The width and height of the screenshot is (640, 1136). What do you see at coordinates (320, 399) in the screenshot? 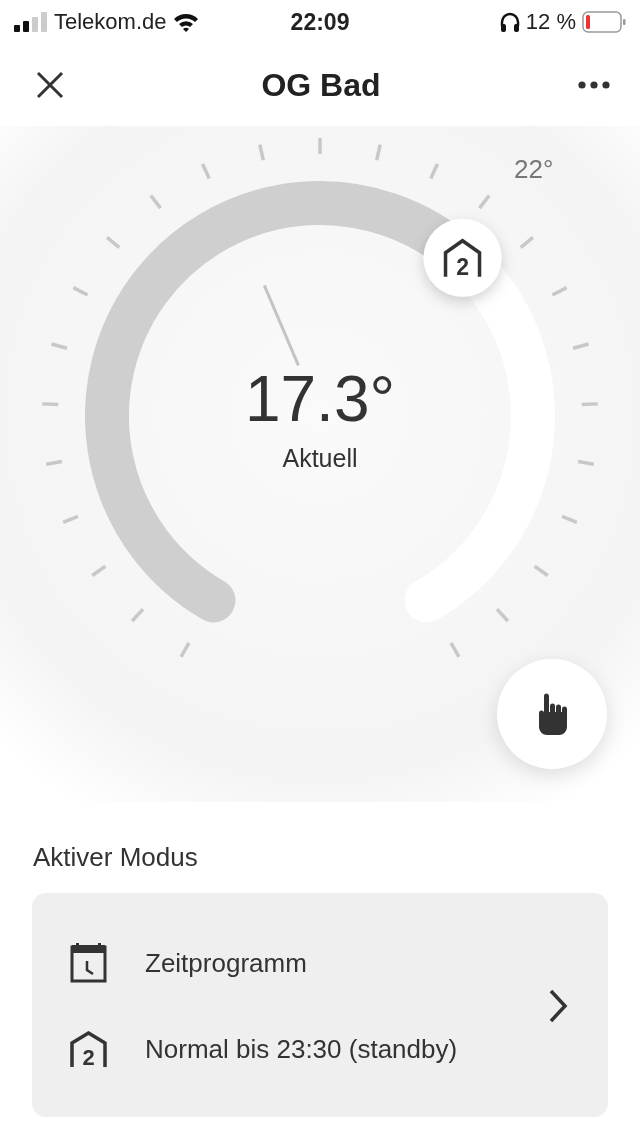
I see `current-temperature: 17.3°` at bounding box center [320, 399].